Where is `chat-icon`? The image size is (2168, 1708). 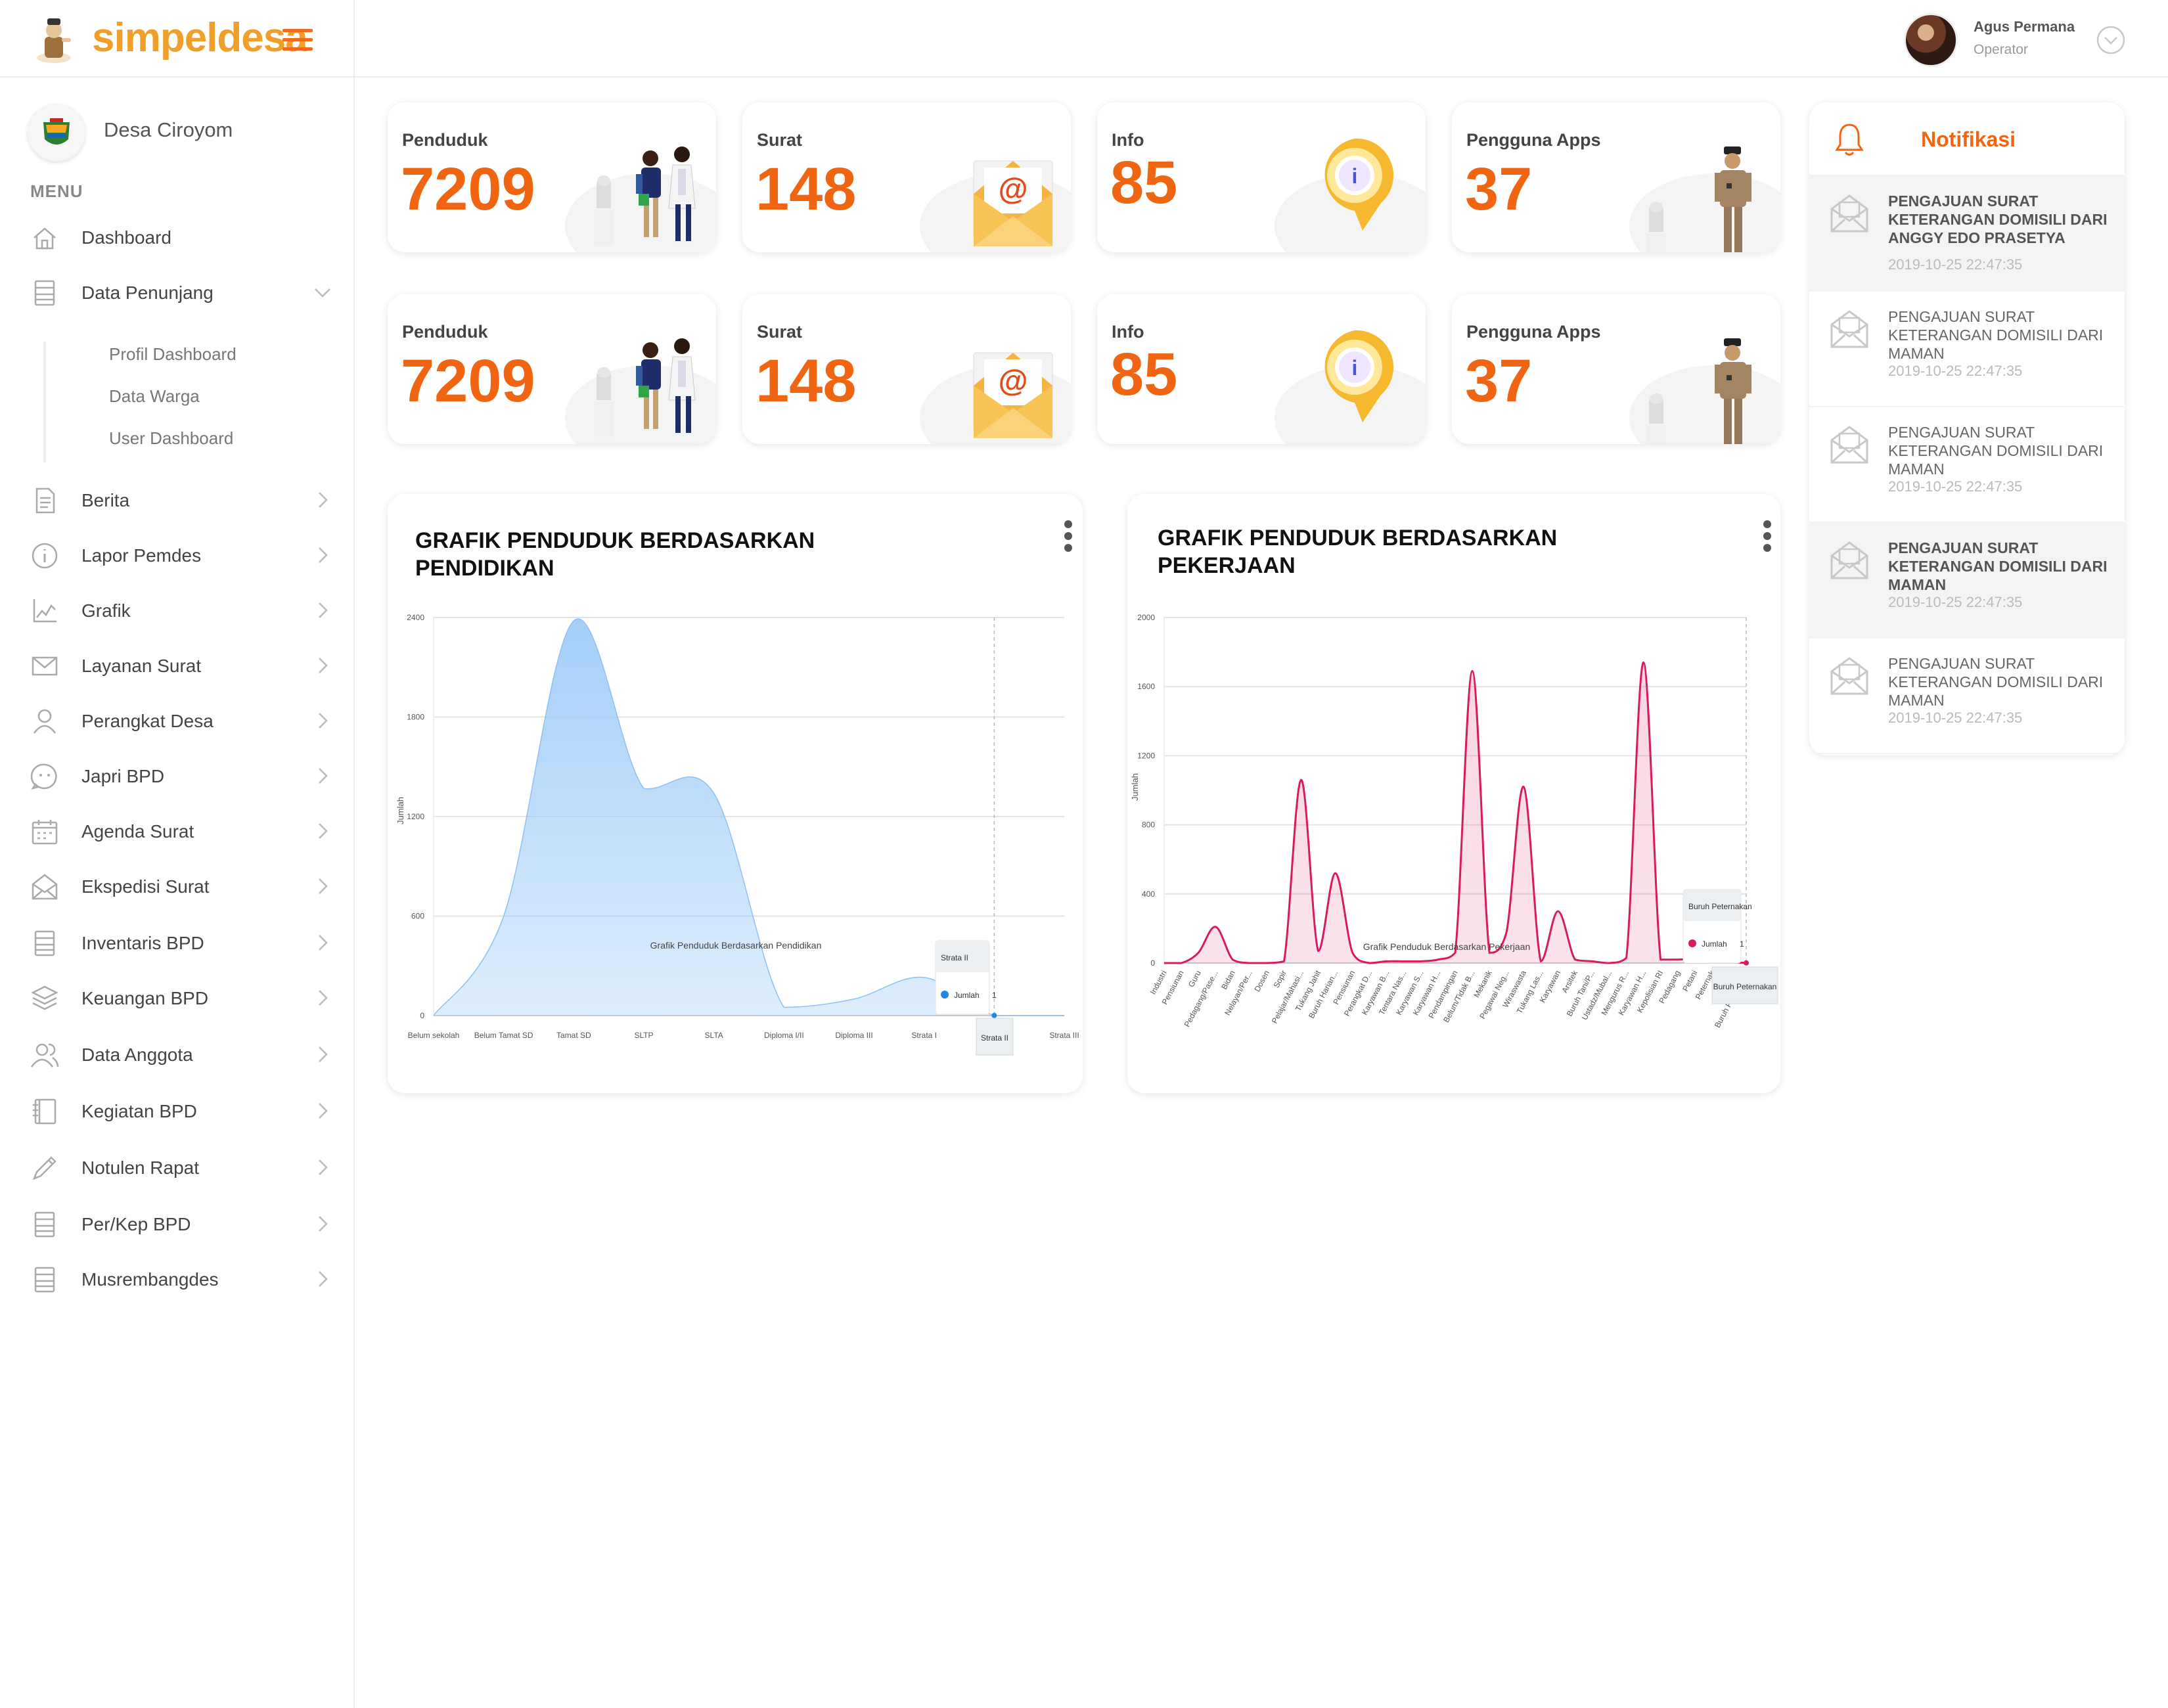 chat-icon is located at coordinates (43, 776).